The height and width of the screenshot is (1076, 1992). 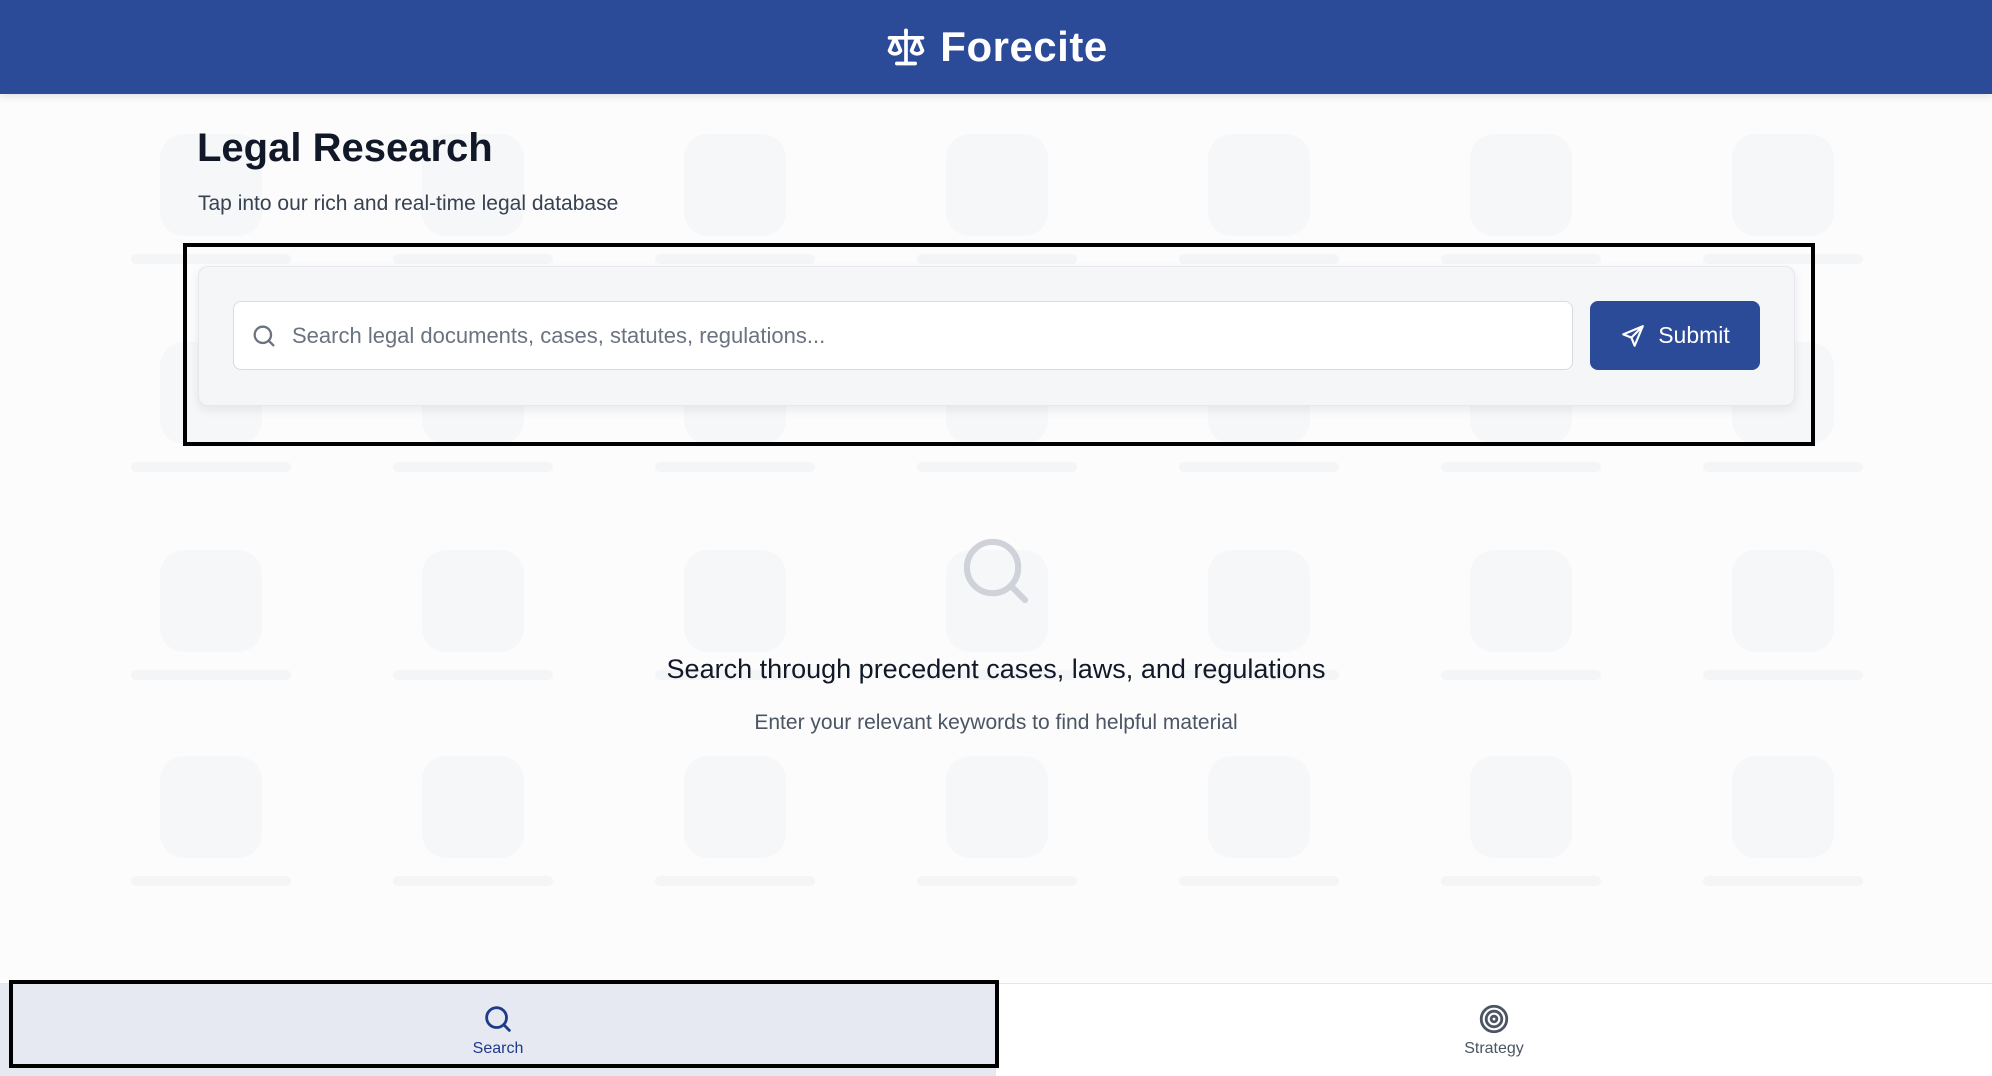 What do you see at coordinates (498, 1048) in the screenshot?
I see `nav-label-search: Search` at bounding box center [498, 1048].